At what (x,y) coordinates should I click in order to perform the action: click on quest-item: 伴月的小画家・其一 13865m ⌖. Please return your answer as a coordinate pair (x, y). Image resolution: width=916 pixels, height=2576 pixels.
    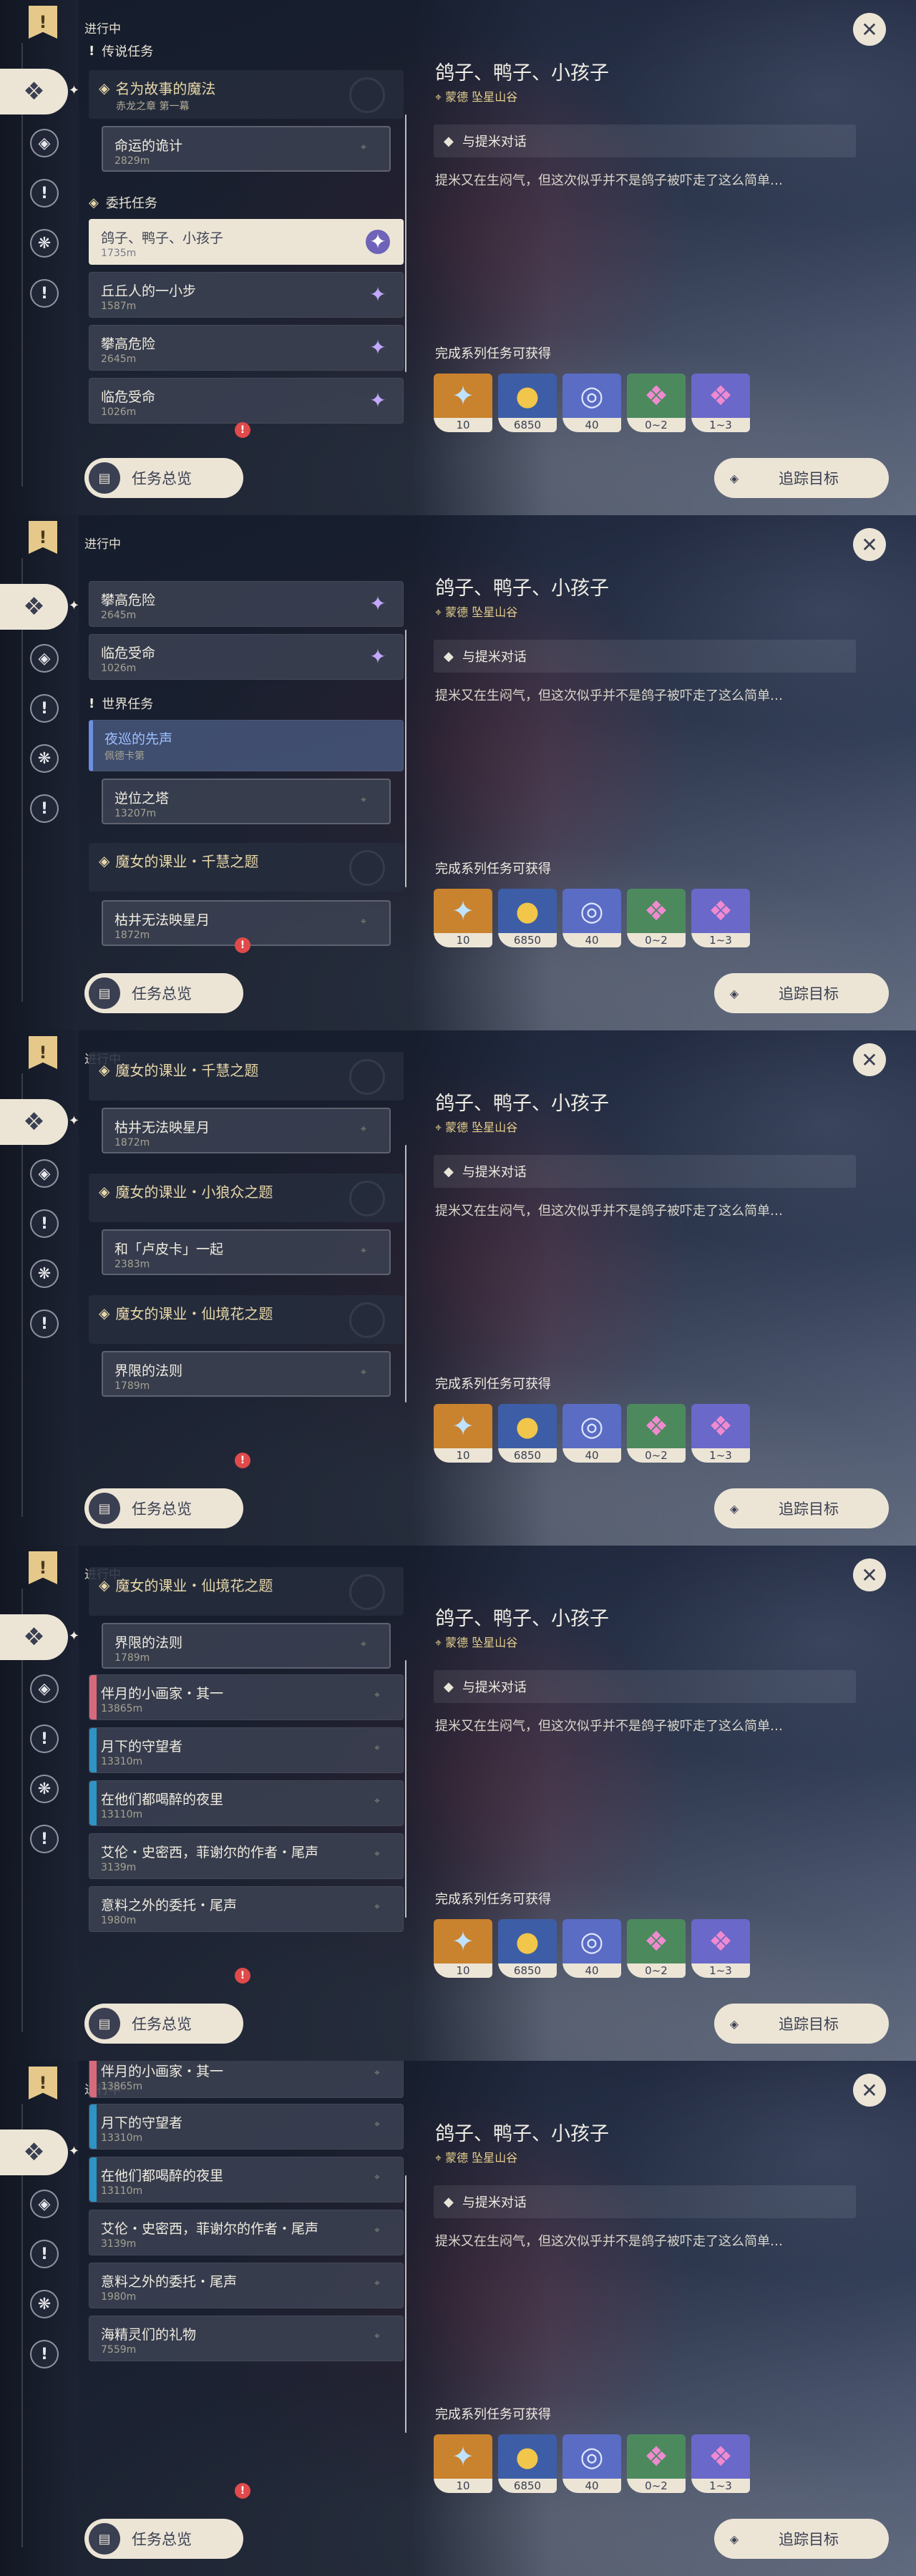
    Looking at the image, I should click on (246, 1697).